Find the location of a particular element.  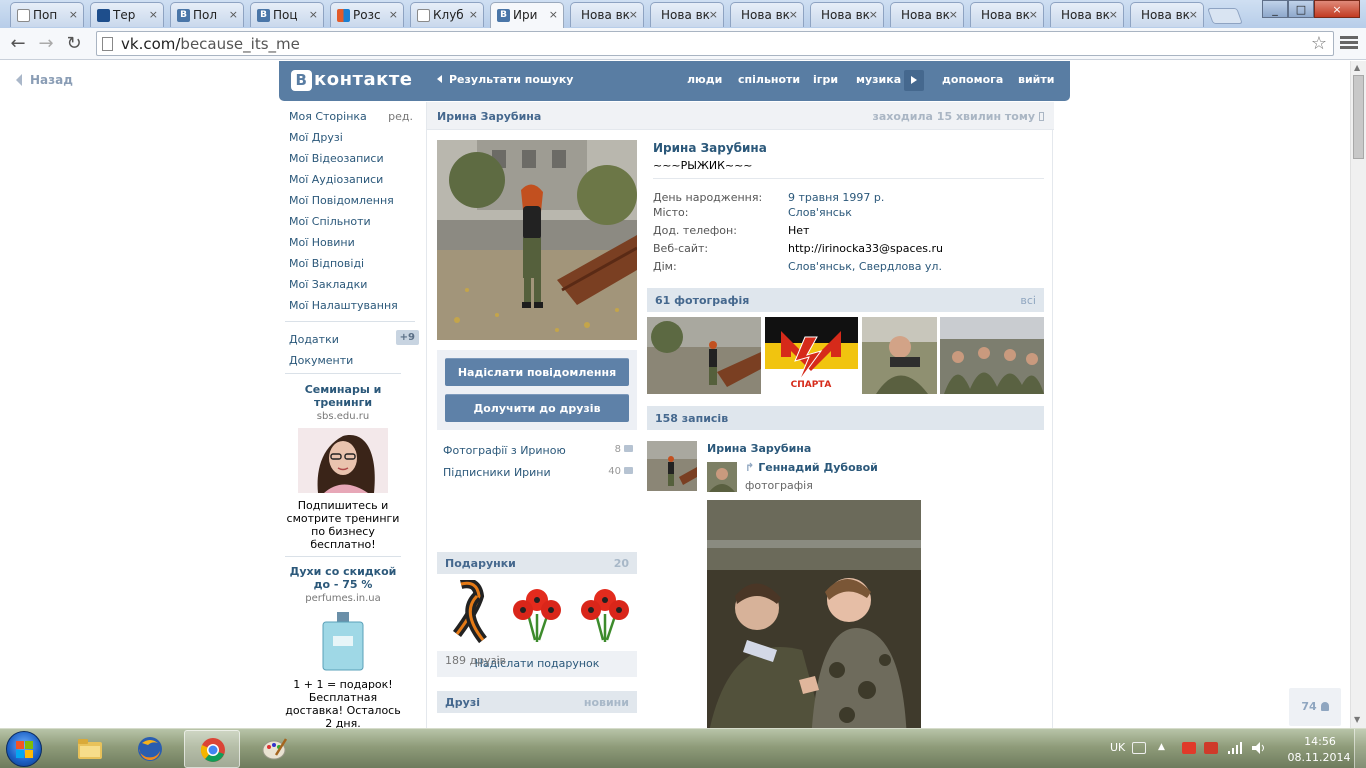

browser-tab: Тер × is located at coordinates (127, 14).